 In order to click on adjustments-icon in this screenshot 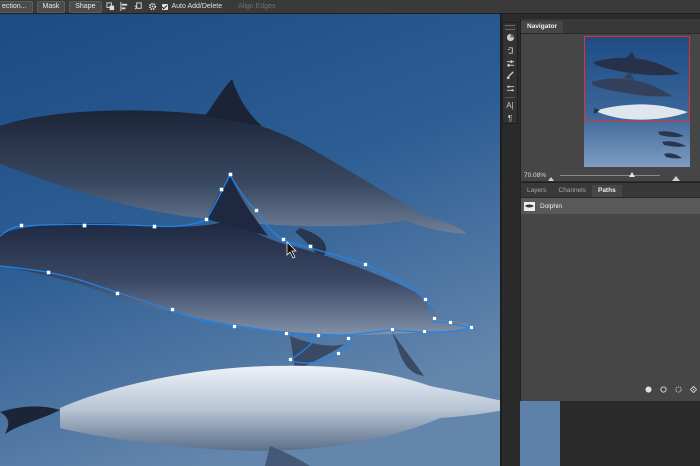, I will do `click(510, 63)`.